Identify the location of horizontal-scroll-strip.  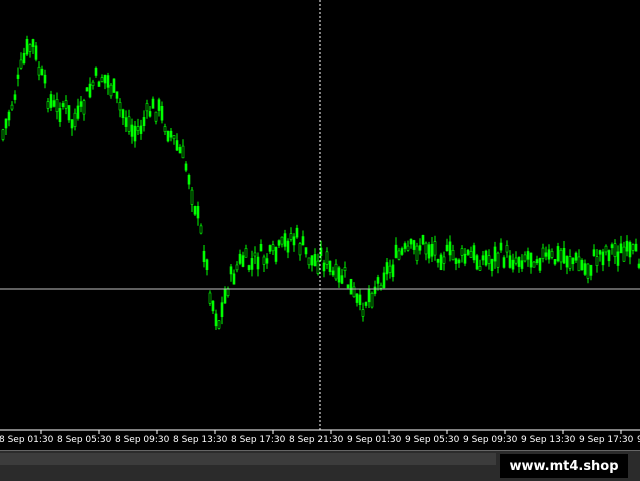
(248, 459).